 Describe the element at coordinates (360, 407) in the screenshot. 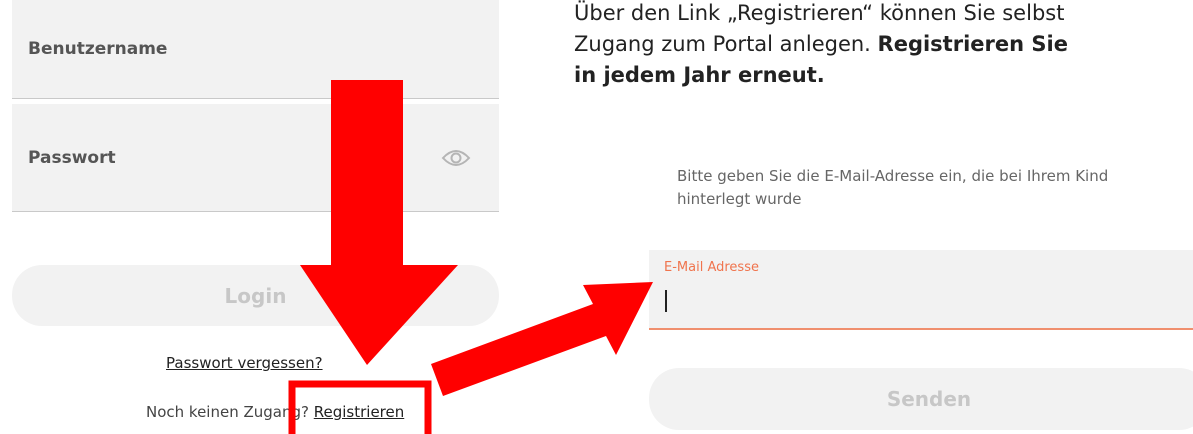

I see `register-highlight-box` at that location.